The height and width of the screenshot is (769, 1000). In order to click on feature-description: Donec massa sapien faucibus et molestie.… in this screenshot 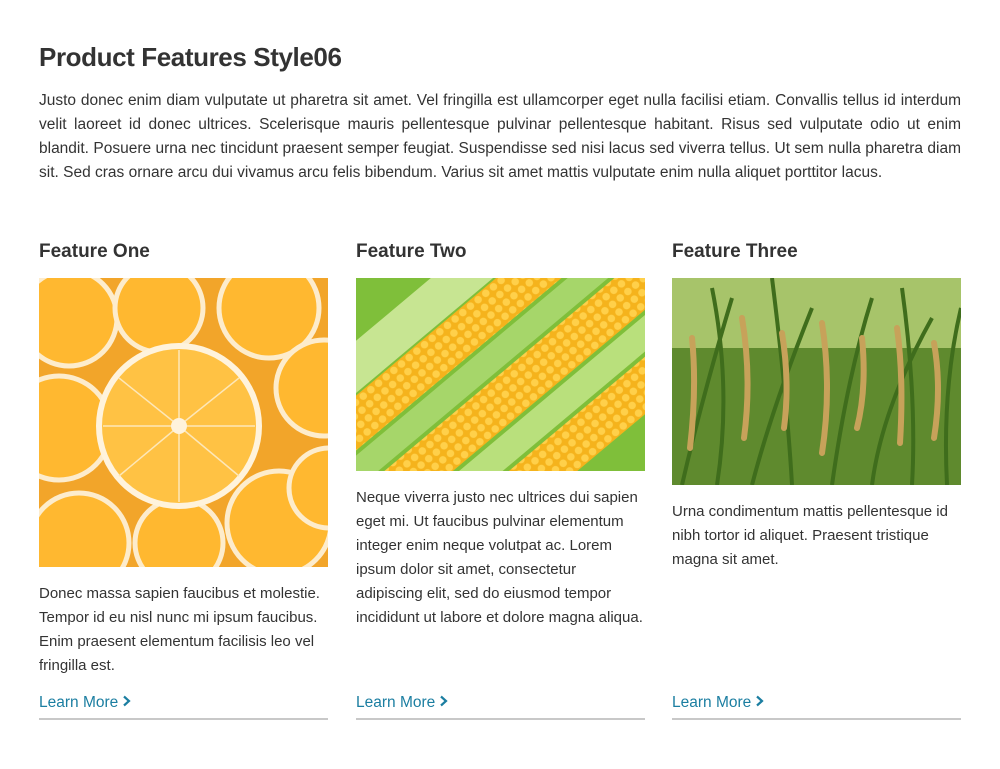, I will do `click(179, 629)`.